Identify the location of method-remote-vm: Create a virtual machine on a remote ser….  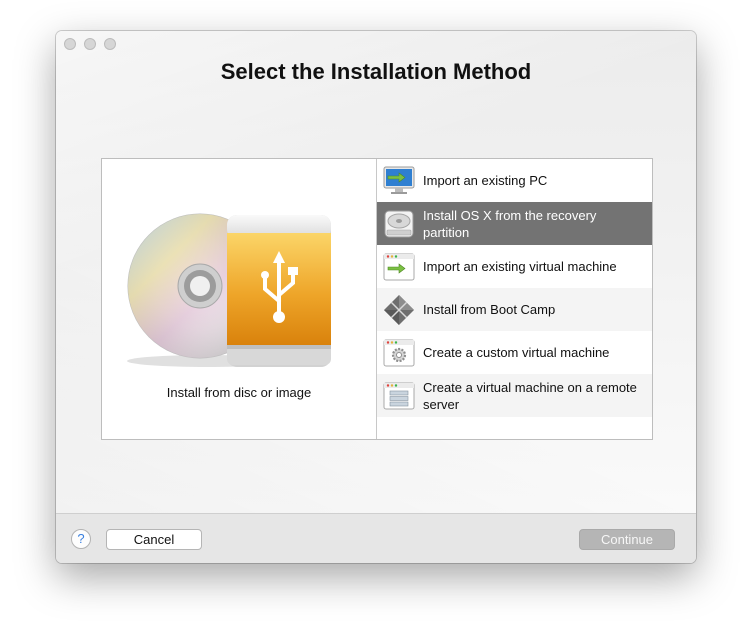
(514, 395).